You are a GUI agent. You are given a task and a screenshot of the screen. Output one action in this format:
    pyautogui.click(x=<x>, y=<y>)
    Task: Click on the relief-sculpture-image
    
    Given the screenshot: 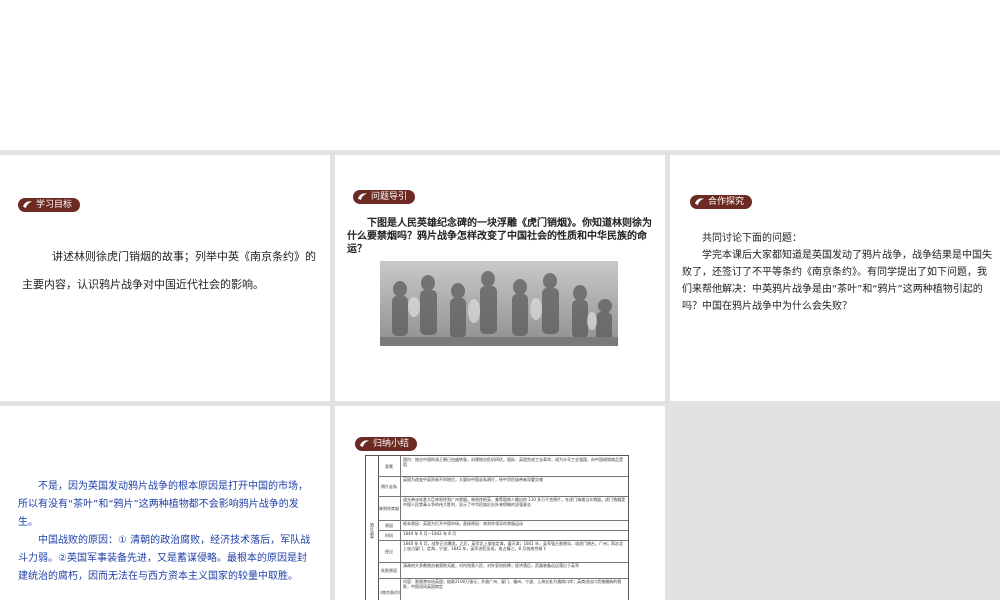 What is the action you would take?
    pyautogui.click(x=499, y=303)
    